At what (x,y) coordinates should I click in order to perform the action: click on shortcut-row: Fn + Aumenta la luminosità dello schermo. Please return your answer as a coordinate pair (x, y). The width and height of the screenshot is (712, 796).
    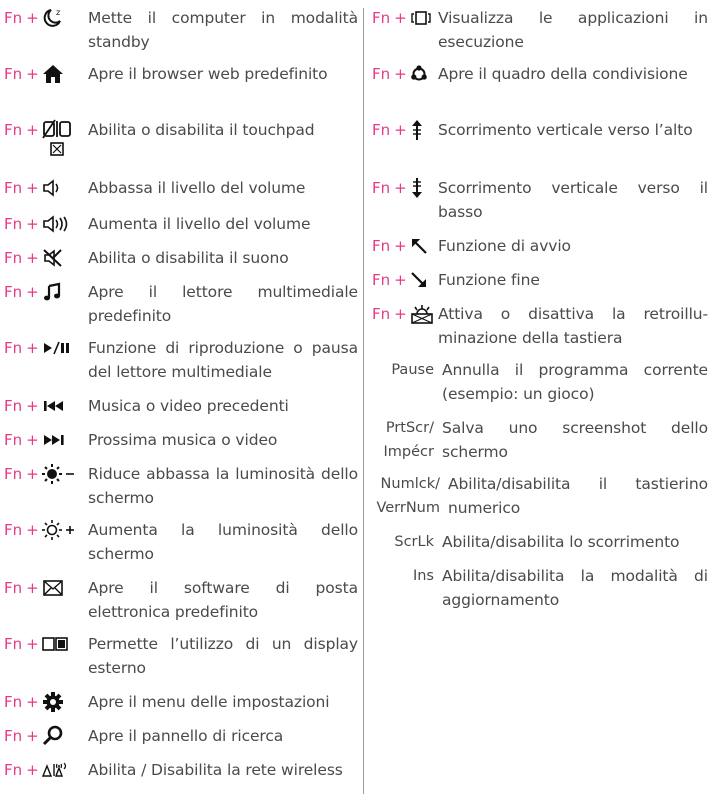
    Looking at the image, I should click on (181, 542).